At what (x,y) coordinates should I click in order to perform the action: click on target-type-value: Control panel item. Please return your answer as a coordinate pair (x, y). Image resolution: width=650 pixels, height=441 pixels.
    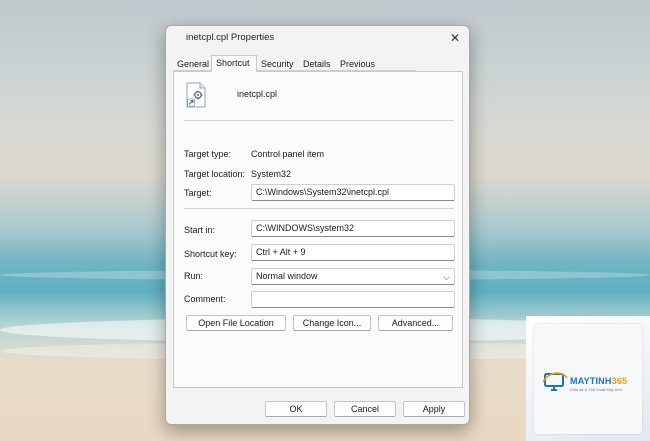
    Looking at the image, I should click on (288, 154).